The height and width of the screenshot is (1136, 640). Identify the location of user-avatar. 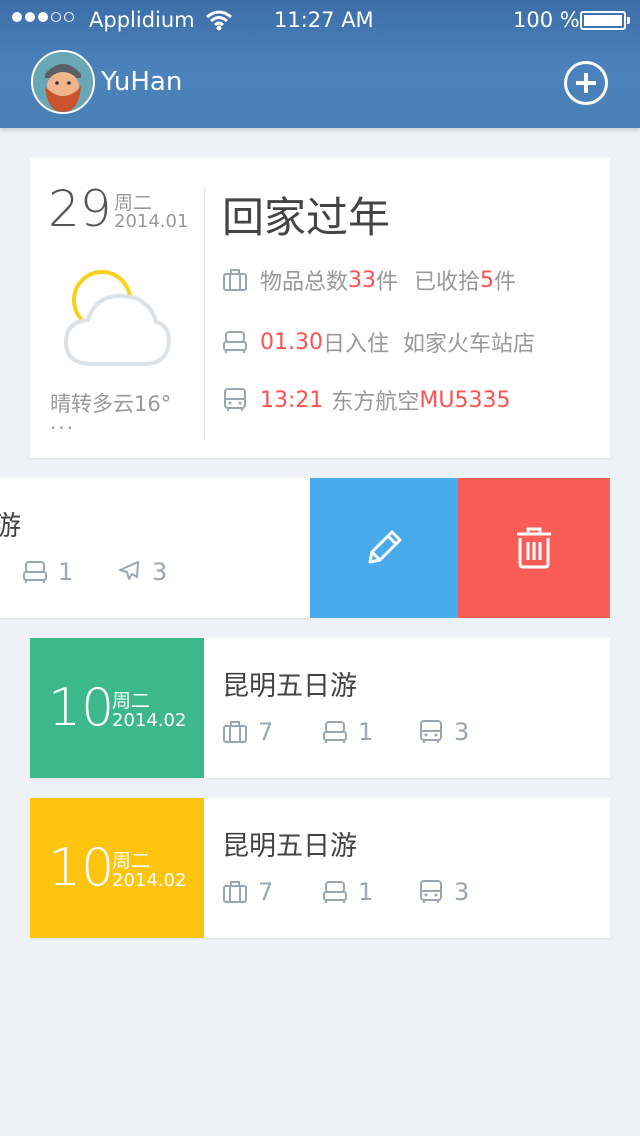
(63, 82).